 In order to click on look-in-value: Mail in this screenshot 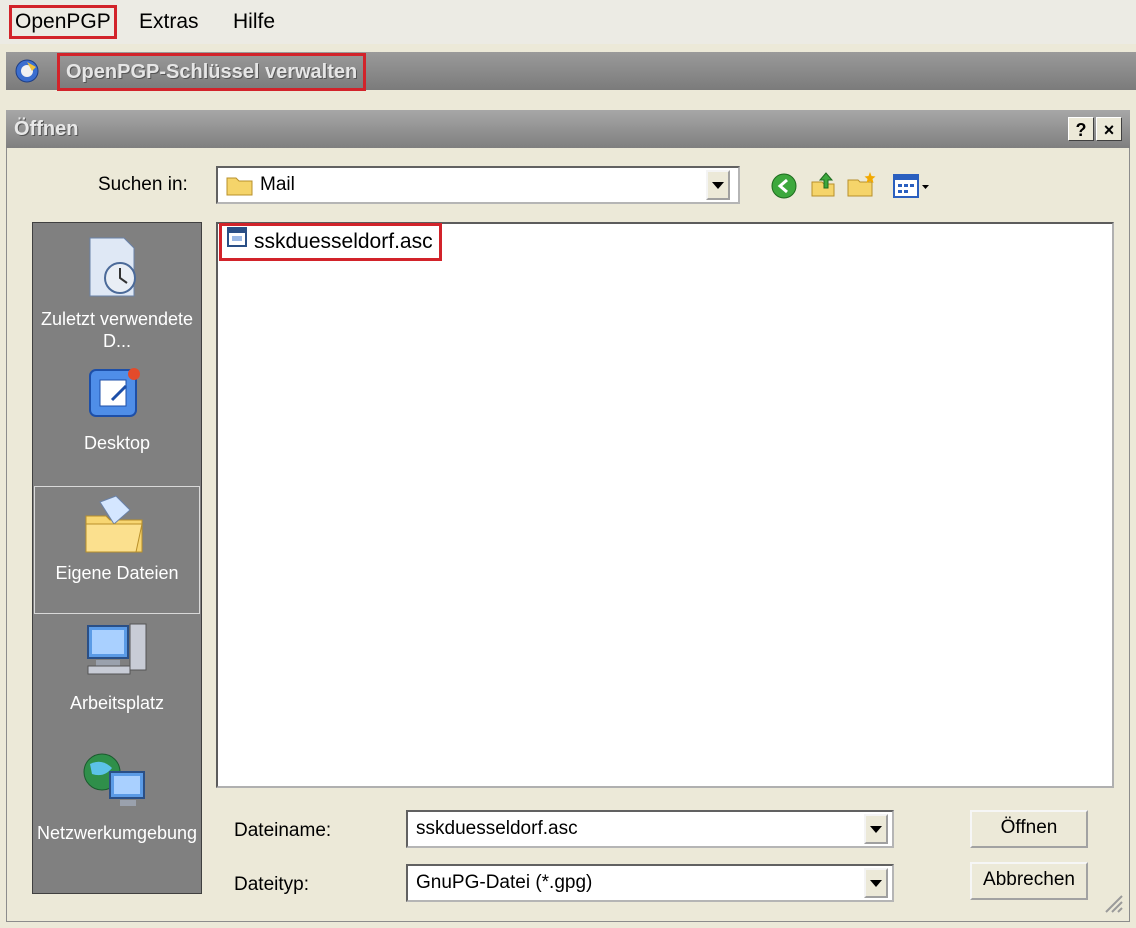, I will do `click(277, 184)`.